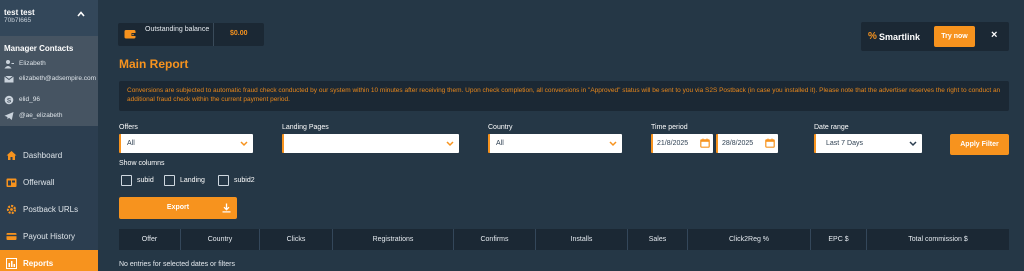 The height and width of the screenshot is (271, 1024). Describe the element at coordinates (582, 239) in the screenshot. I see `column-installs: Installs` at that location.